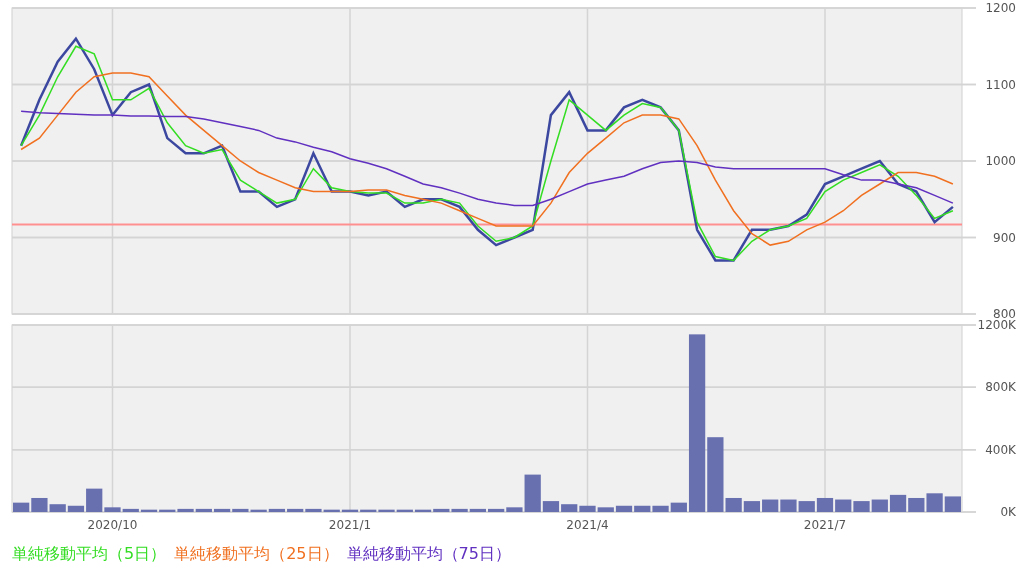  What do you see at coordinates (1000, 8) in the screenshot?
I see `axis-label: 1200` at bounding box center [1000, 8].